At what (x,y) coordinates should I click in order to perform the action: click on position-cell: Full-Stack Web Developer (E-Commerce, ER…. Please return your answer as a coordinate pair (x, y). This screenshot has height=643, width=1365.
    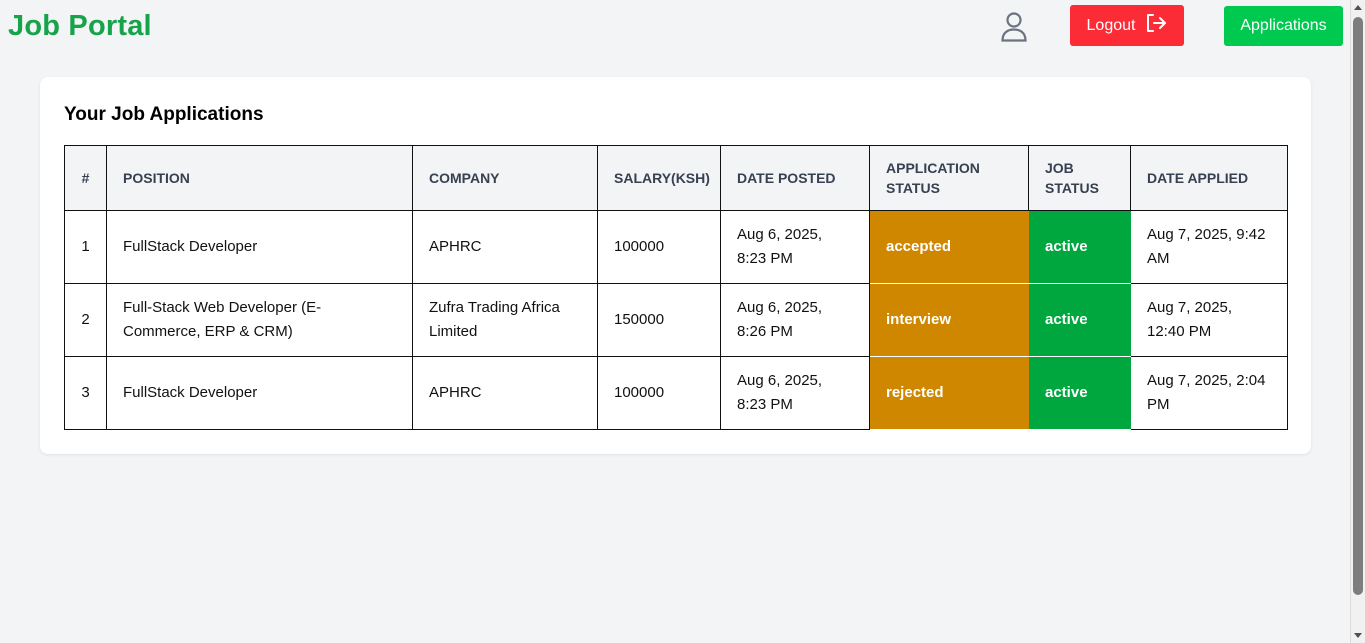
    Looking at the image, I should click on (259, 320).